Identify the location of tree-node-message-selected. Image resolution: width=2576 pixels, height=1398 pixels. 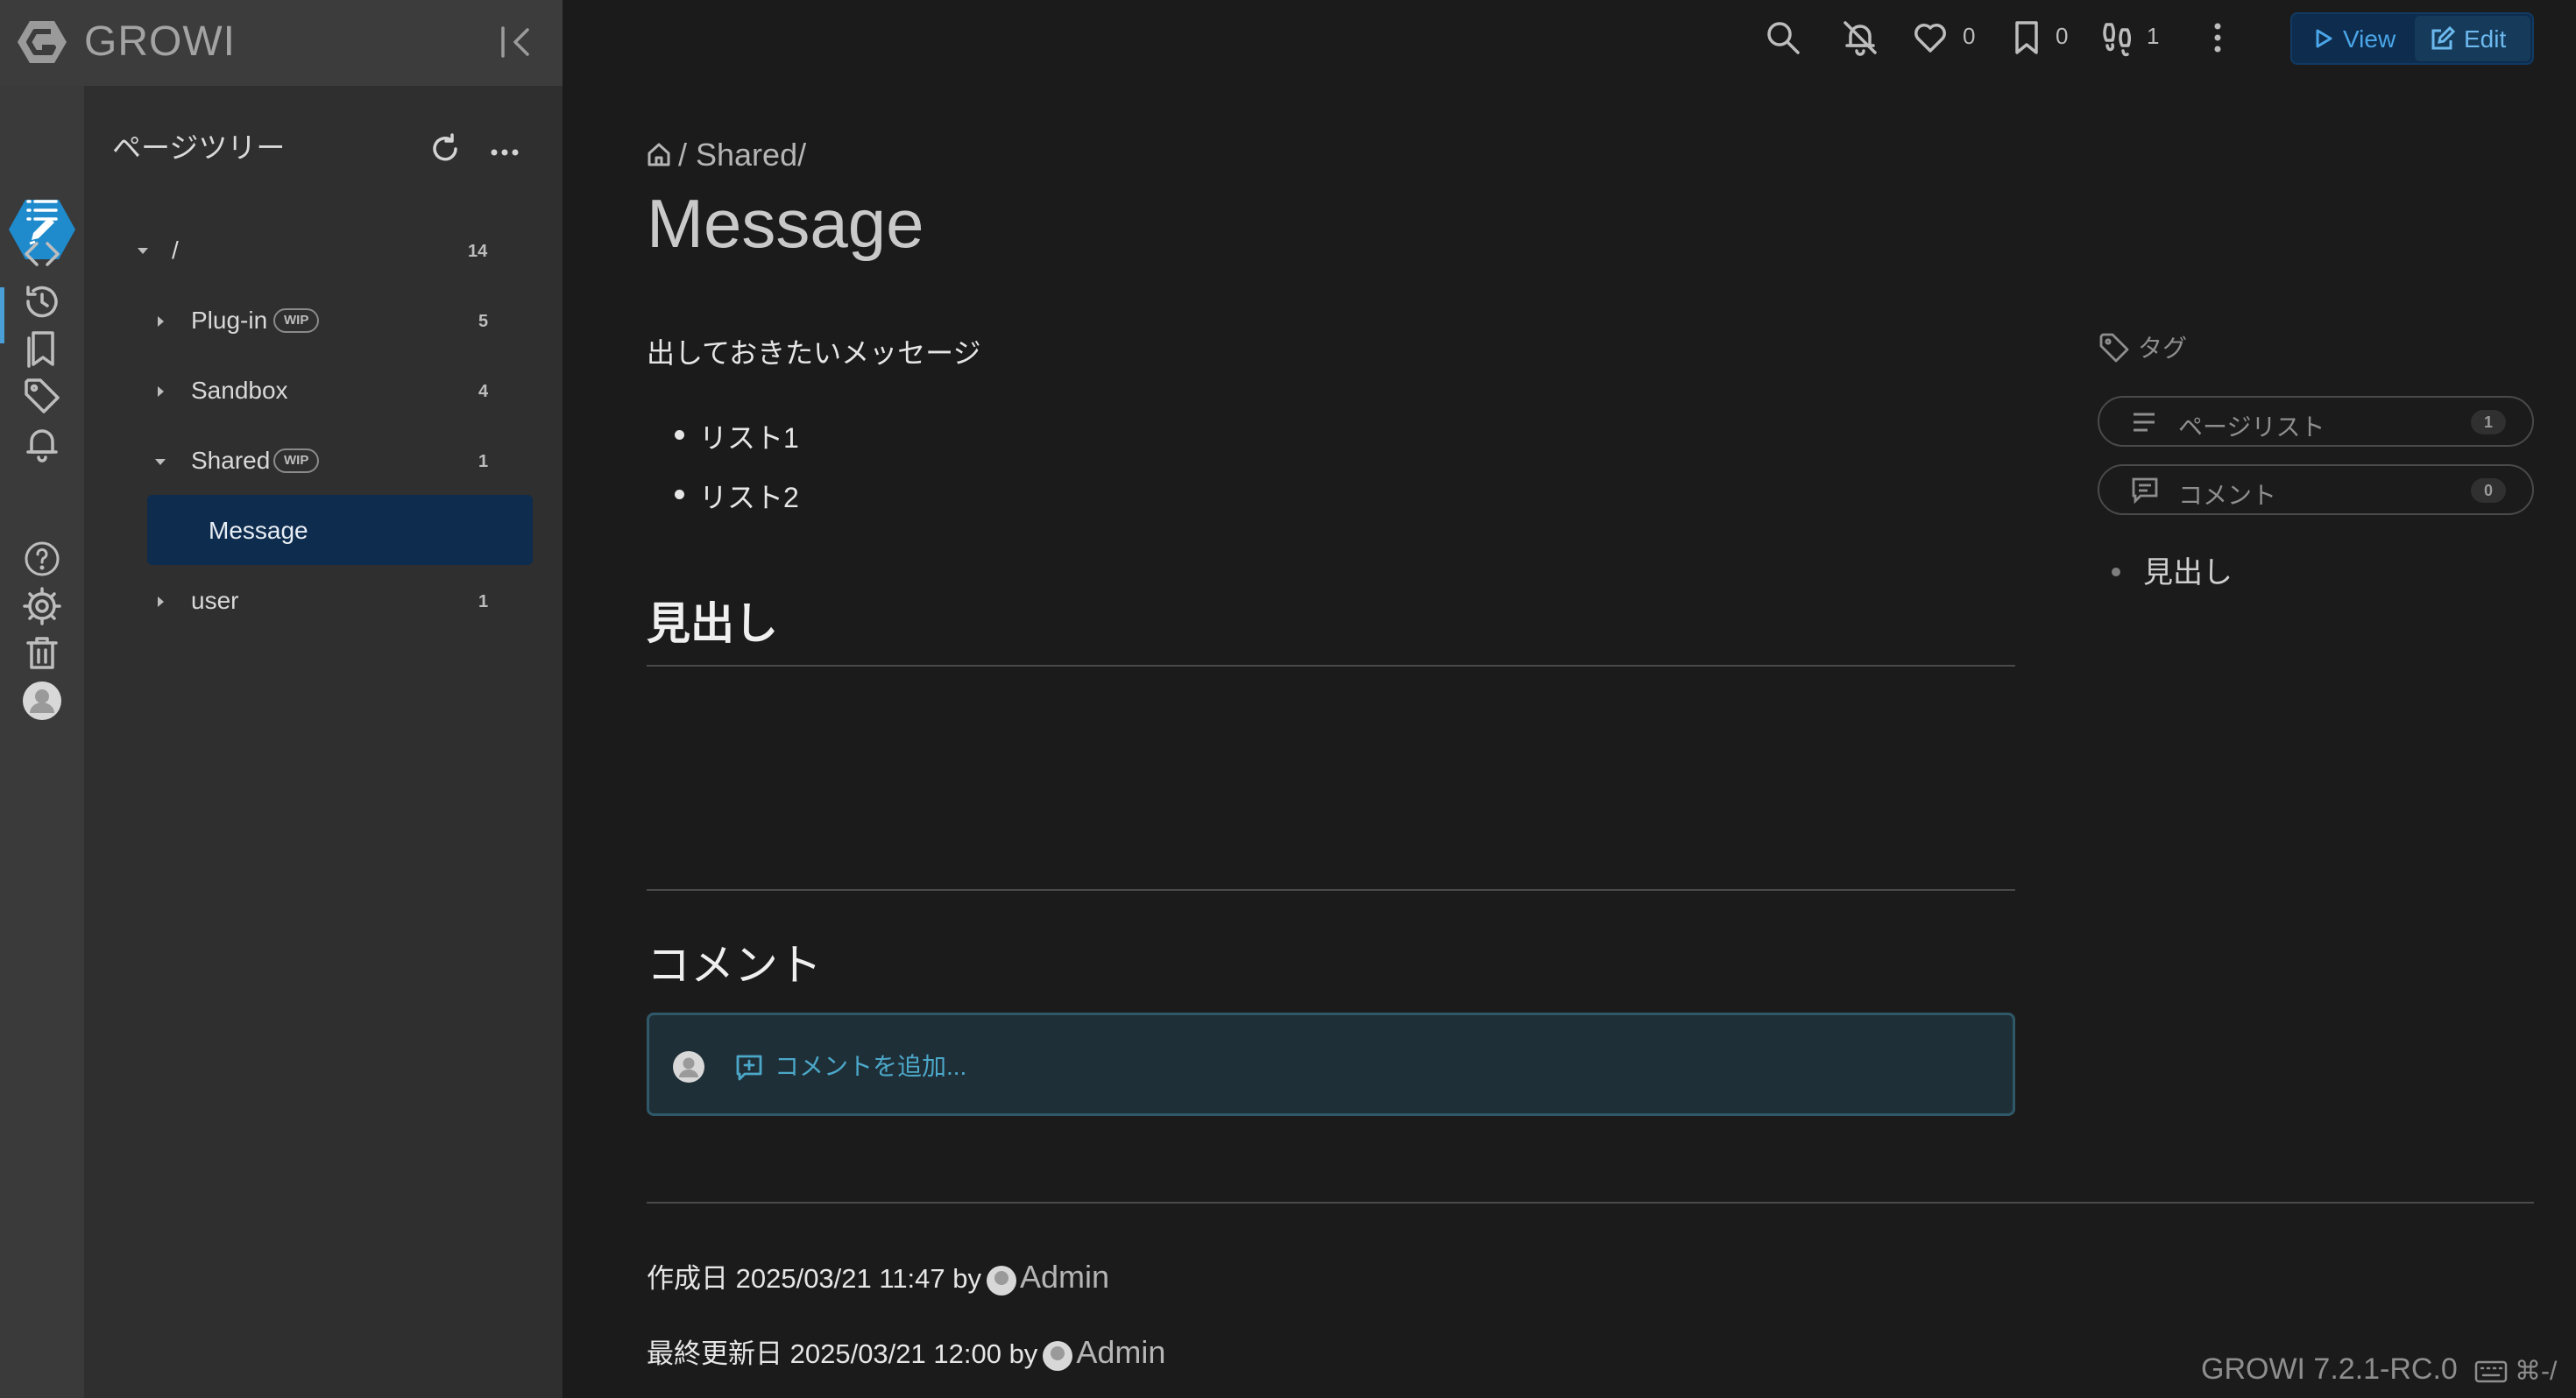
(340, 530).